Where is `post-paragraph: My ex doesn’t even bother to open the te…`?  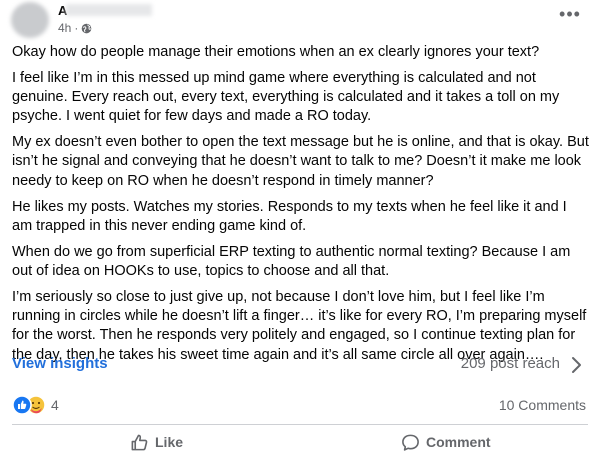
post-paragraph: My ex doesn’t even bother to open the te… is located at coordinates (300, 161).